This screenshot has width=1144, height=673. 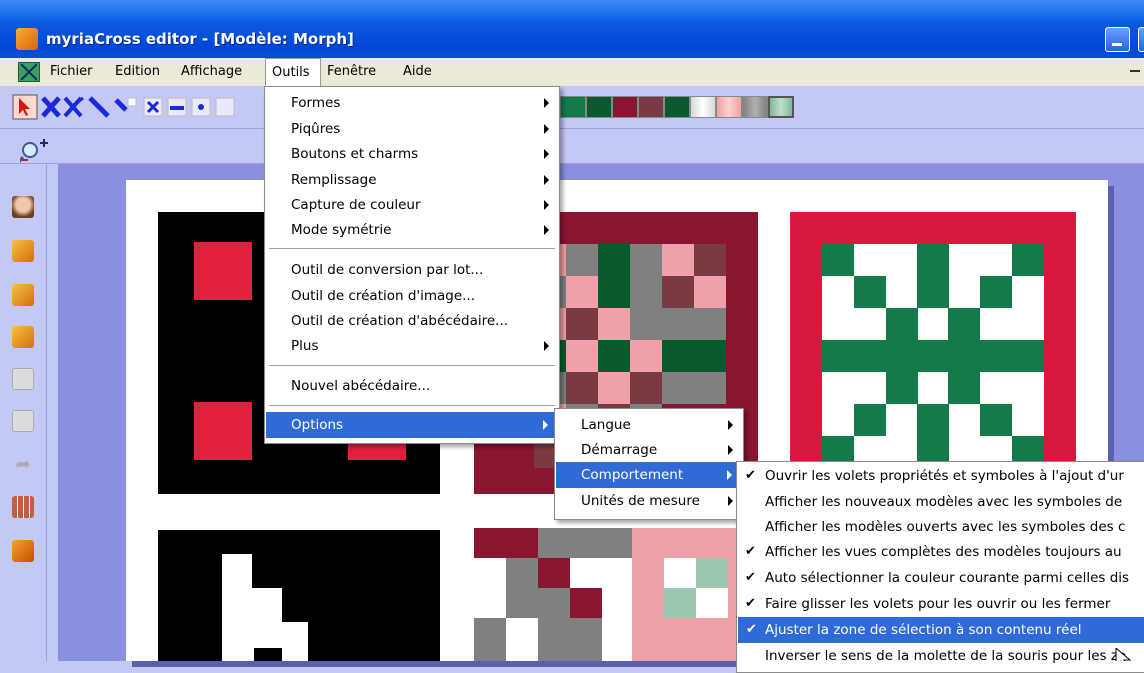 I want to click on copy-doc-icon, so click(x=23, y=295).